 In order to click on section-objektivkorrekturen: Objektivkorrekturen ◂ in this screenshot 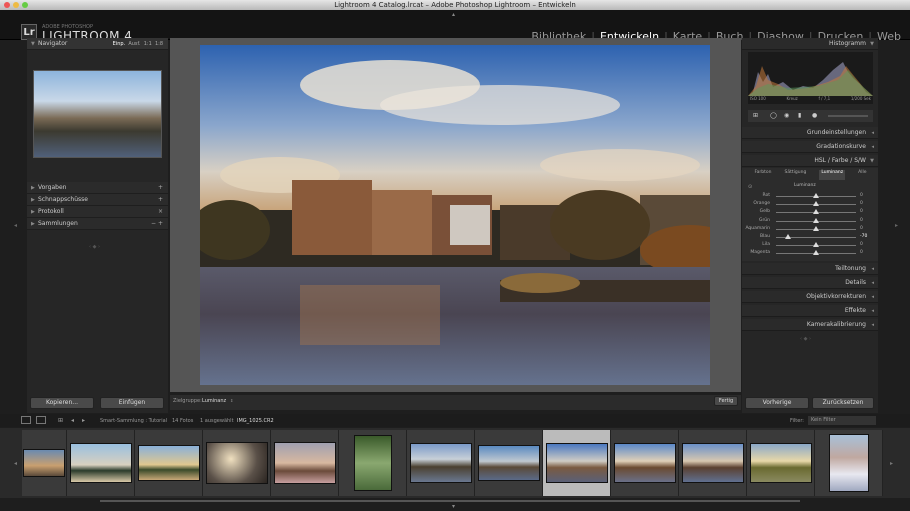, I will do `click(810, 297)`.